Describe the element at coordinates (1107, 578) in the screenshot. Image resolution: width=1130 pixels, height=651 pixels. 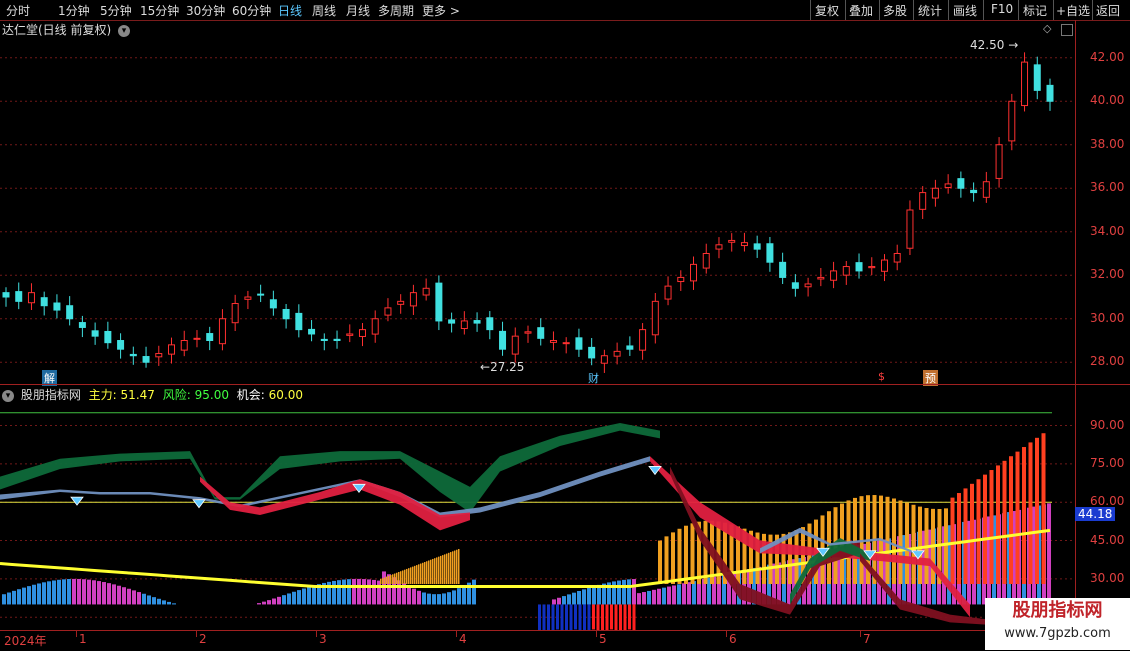
I see `y-tick-label: 30.00` at that location.